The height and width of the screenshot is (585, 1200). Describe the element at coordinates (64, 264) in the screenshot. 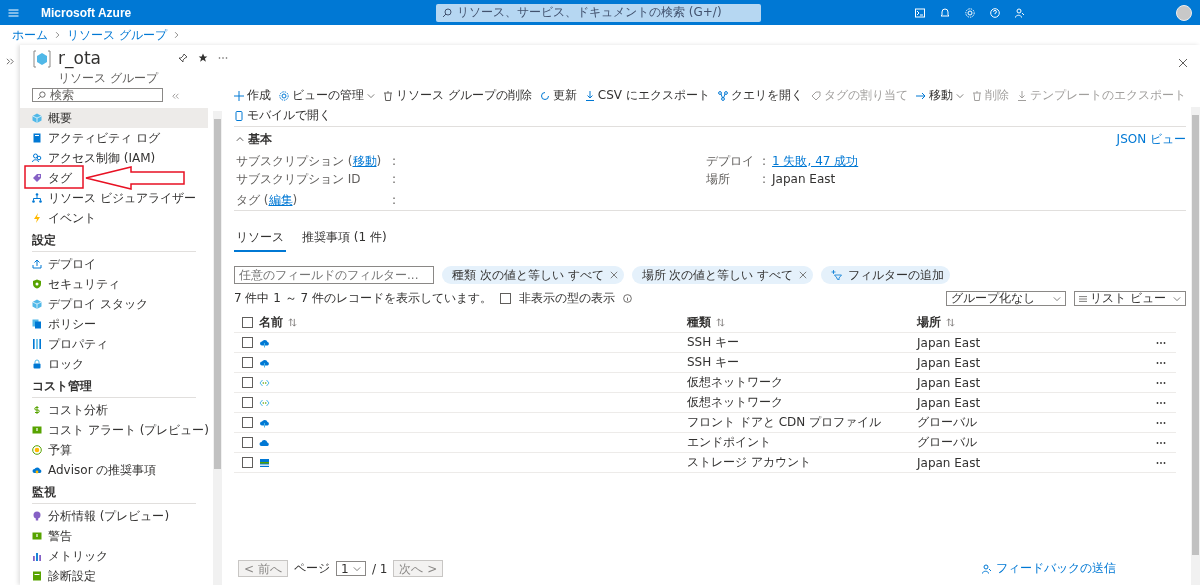

I see `sidebar-item: デプロイ` at that location.